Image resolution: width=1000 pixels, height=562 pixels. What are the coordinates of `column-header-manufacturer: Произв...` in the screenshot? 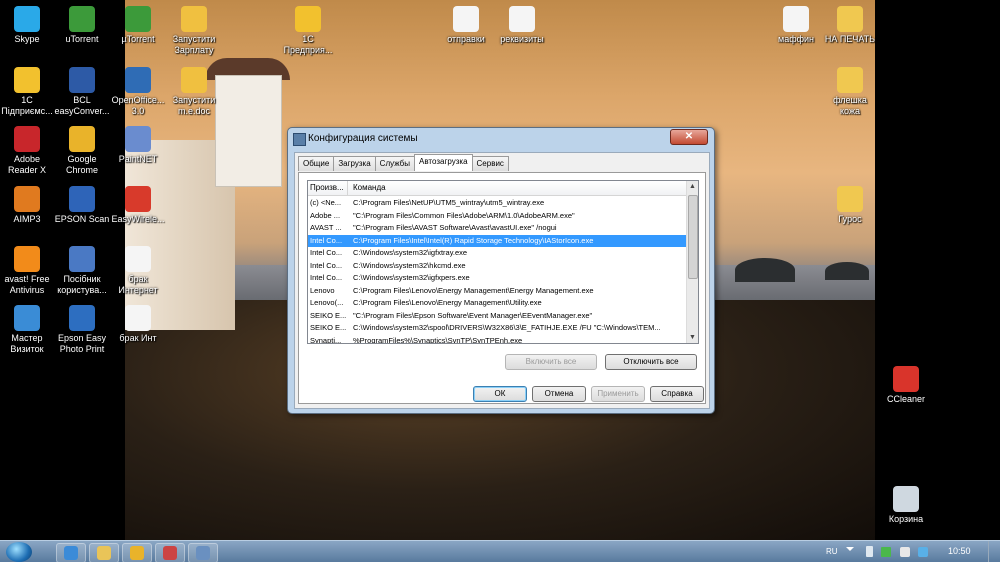 It's located at (328, 188).